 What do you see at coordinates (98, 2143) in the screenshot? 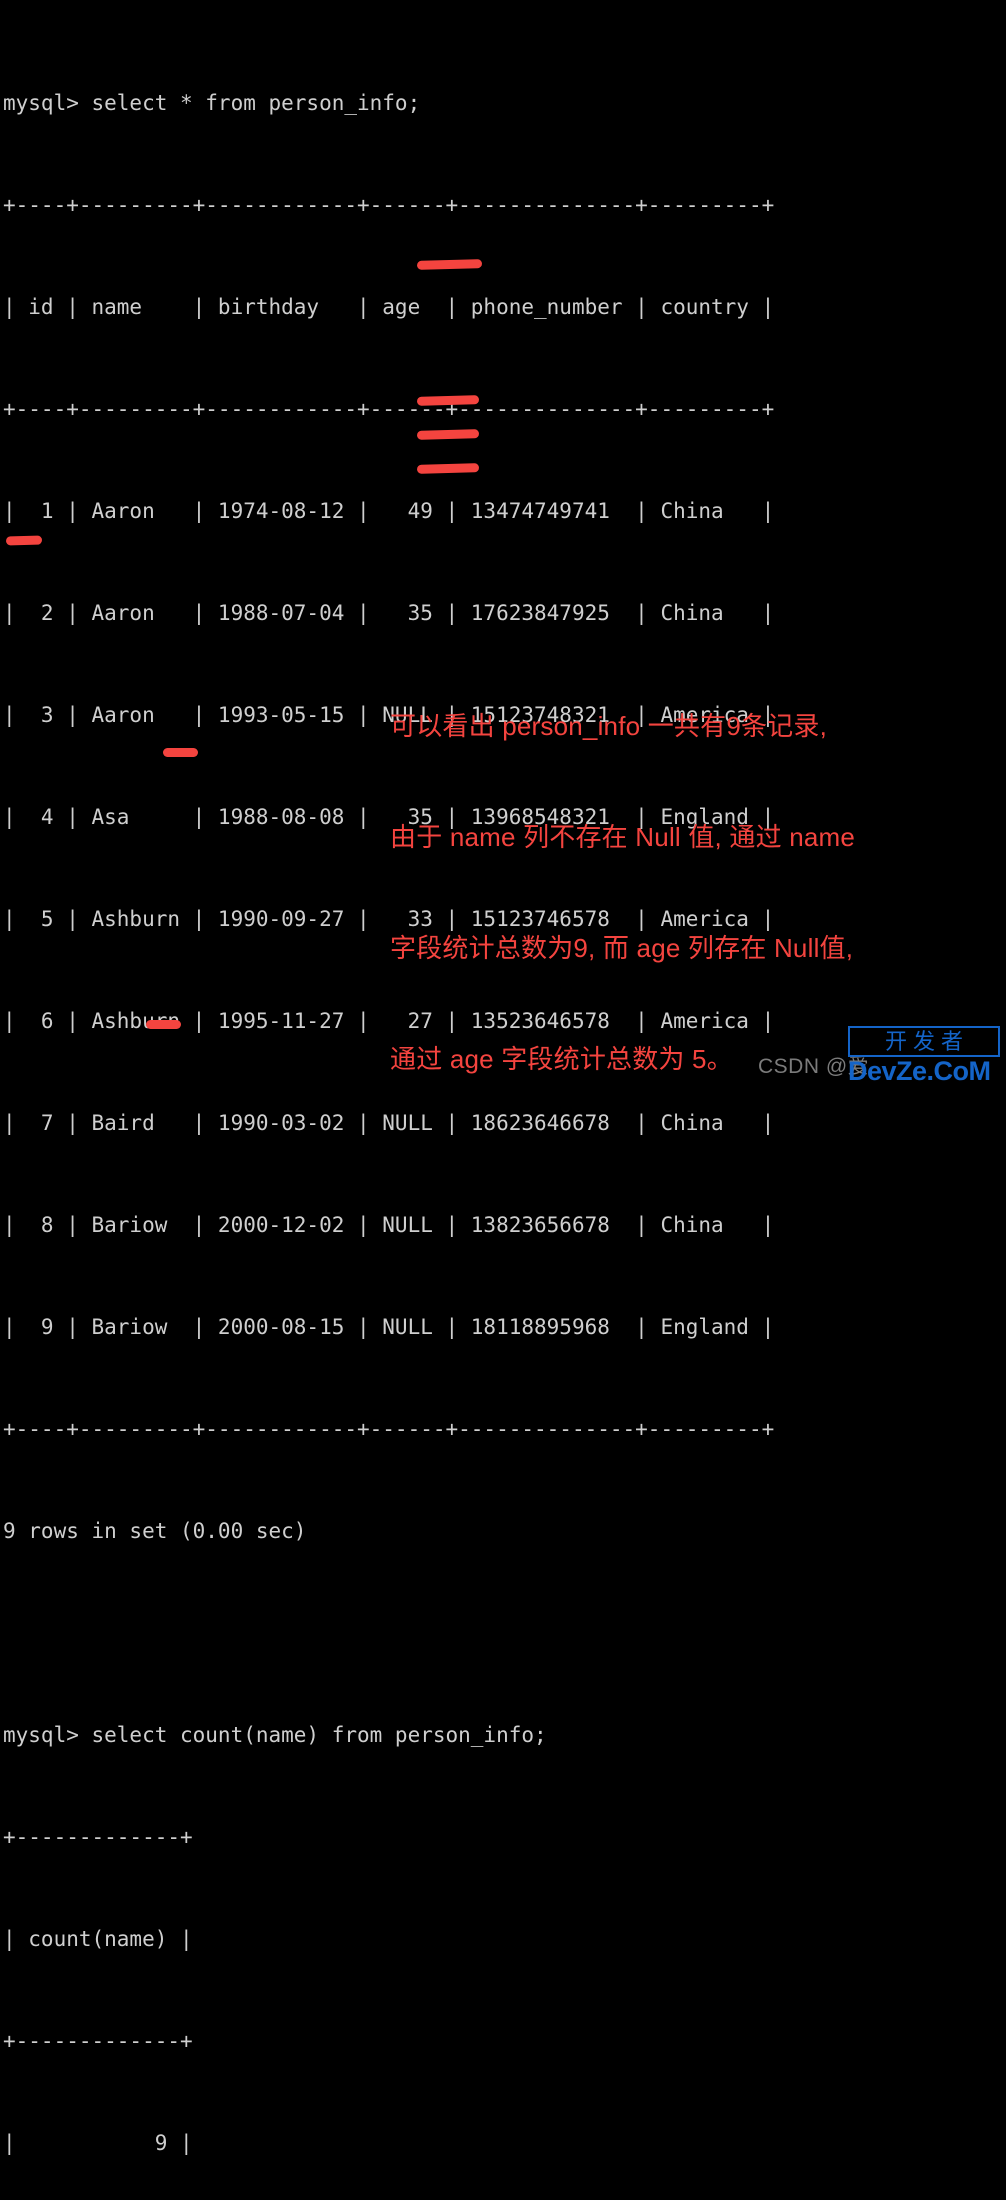
I see `table-row: | 9 |` at bounding box center [98, 2143].